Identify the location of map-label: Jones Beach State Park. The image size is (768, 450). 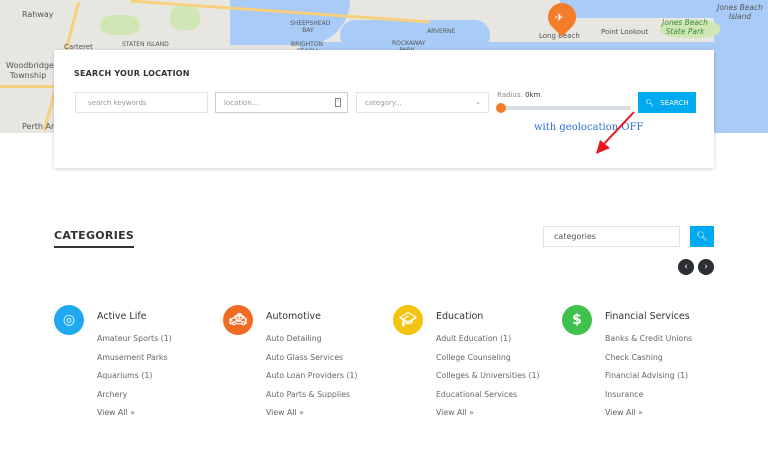
(685, 27).